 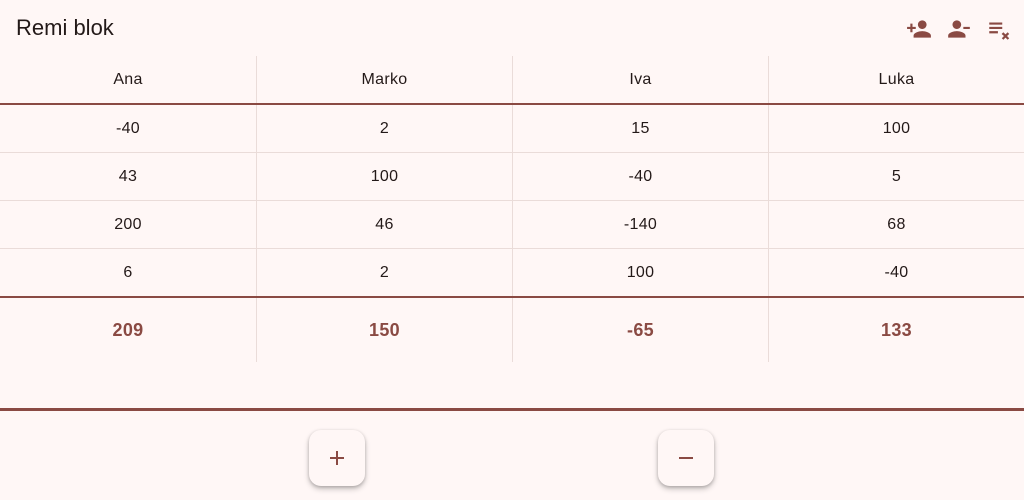 I want to click on clear-all-icon, so click(x=999, y=31).